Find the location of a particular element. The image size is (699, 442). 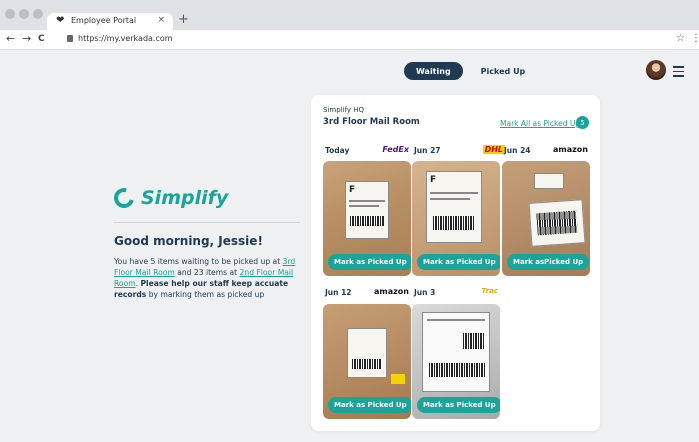

package-date: Jun 24 is located at coordinates (517, 150).